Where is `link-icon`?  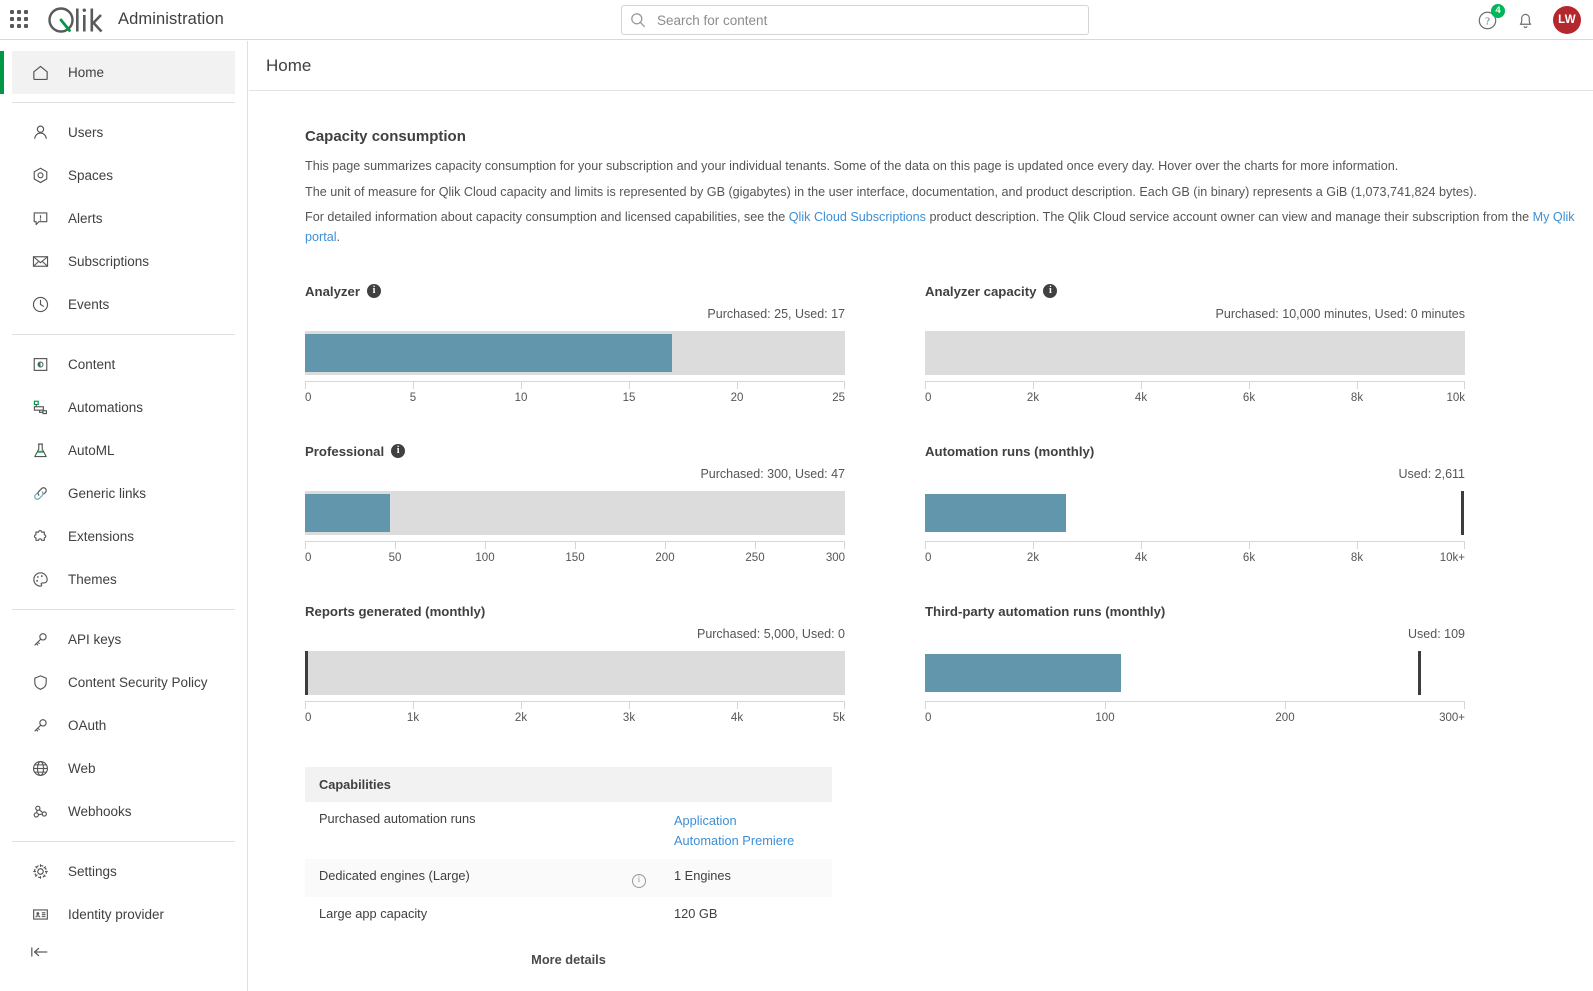 link-icon is located at coordinates (40, 494).